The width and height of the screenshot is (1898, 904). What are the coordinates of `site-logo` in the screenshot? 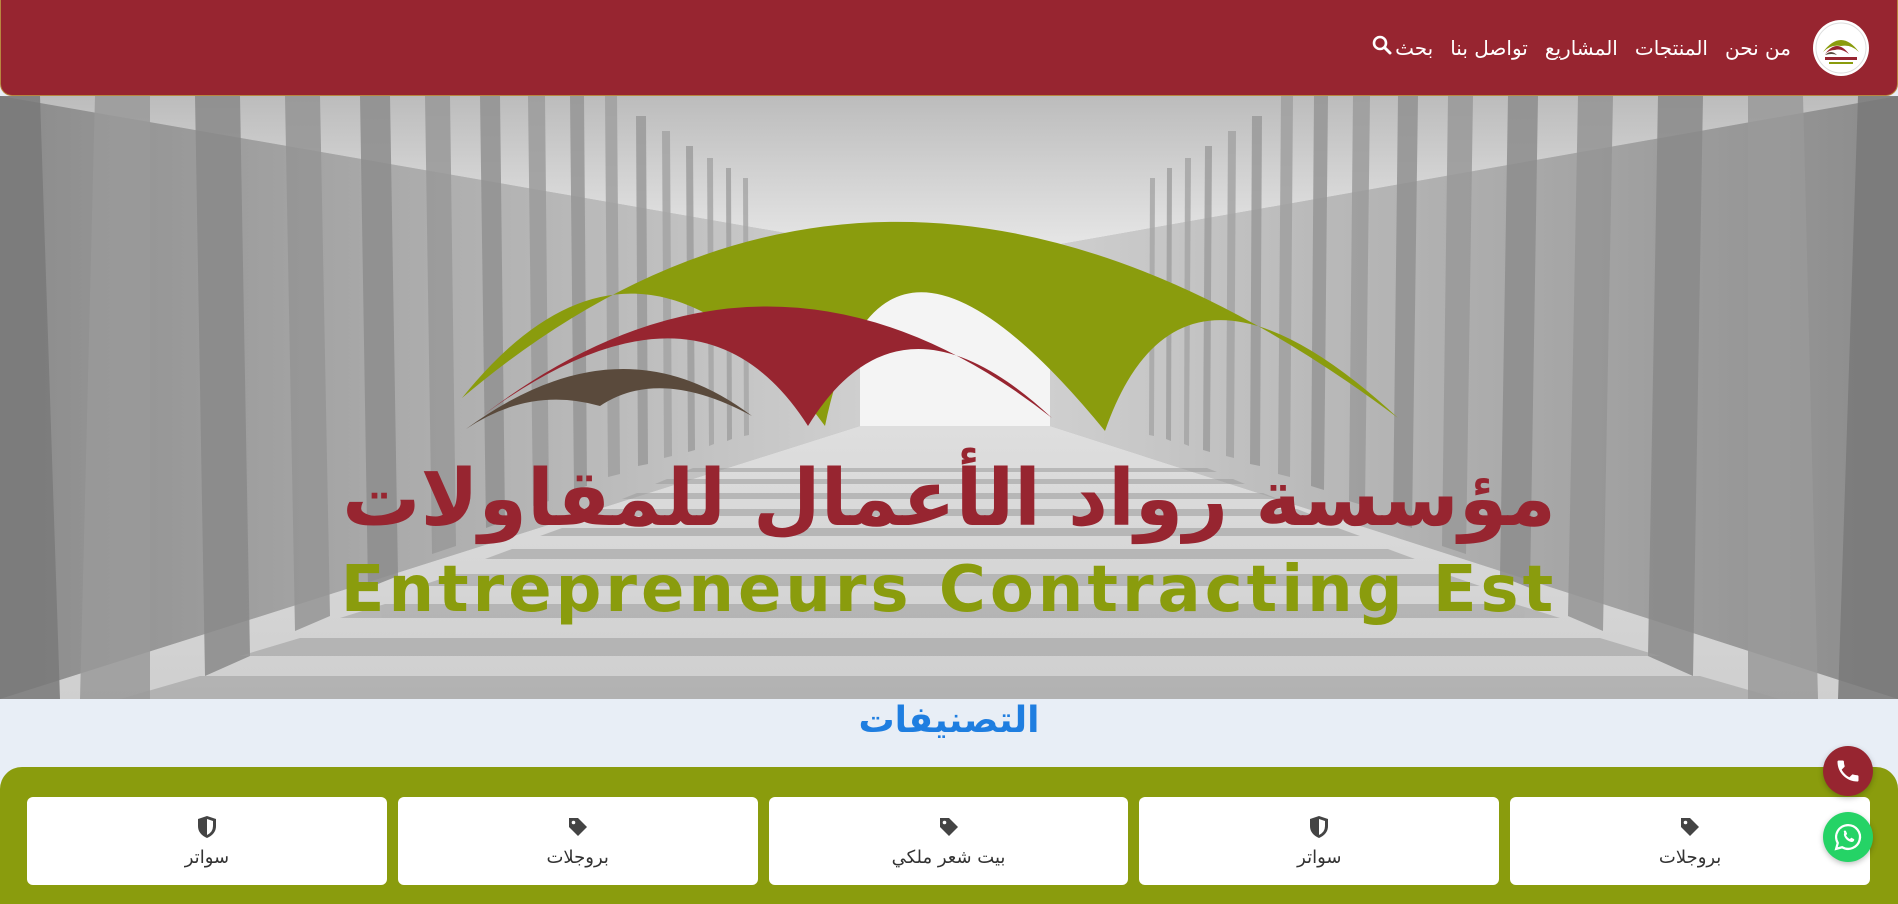 It's located at (1841, 47).